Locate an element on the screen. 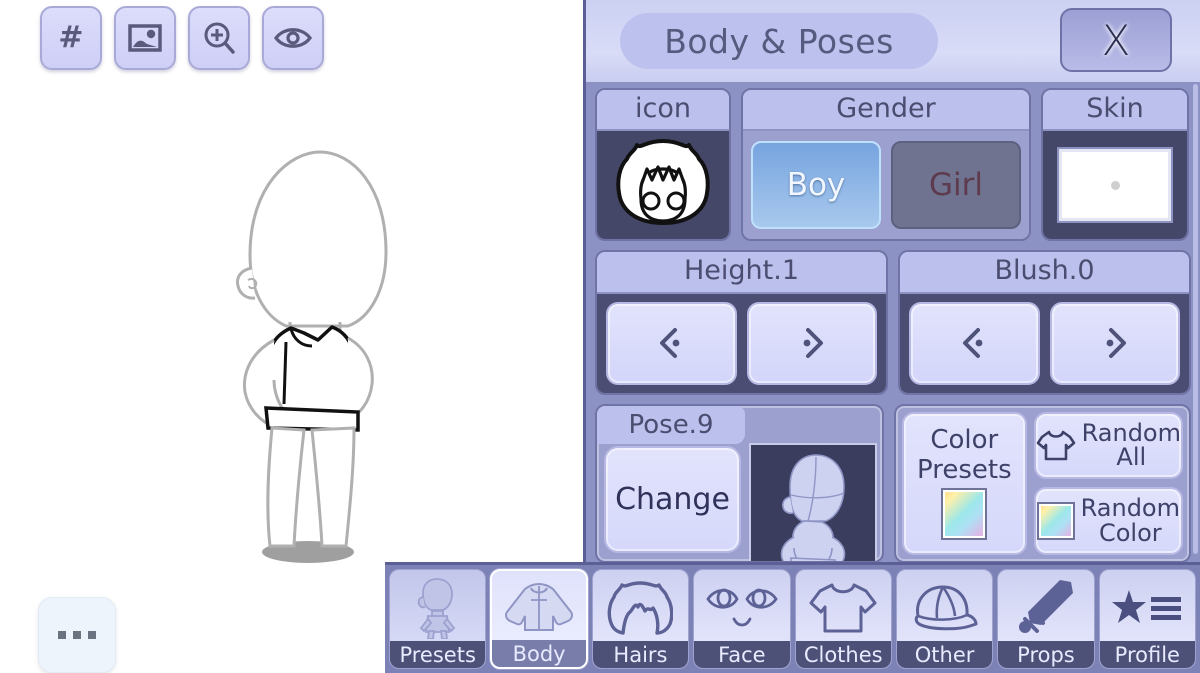  eye-icon is located at coordinates (293, 38).